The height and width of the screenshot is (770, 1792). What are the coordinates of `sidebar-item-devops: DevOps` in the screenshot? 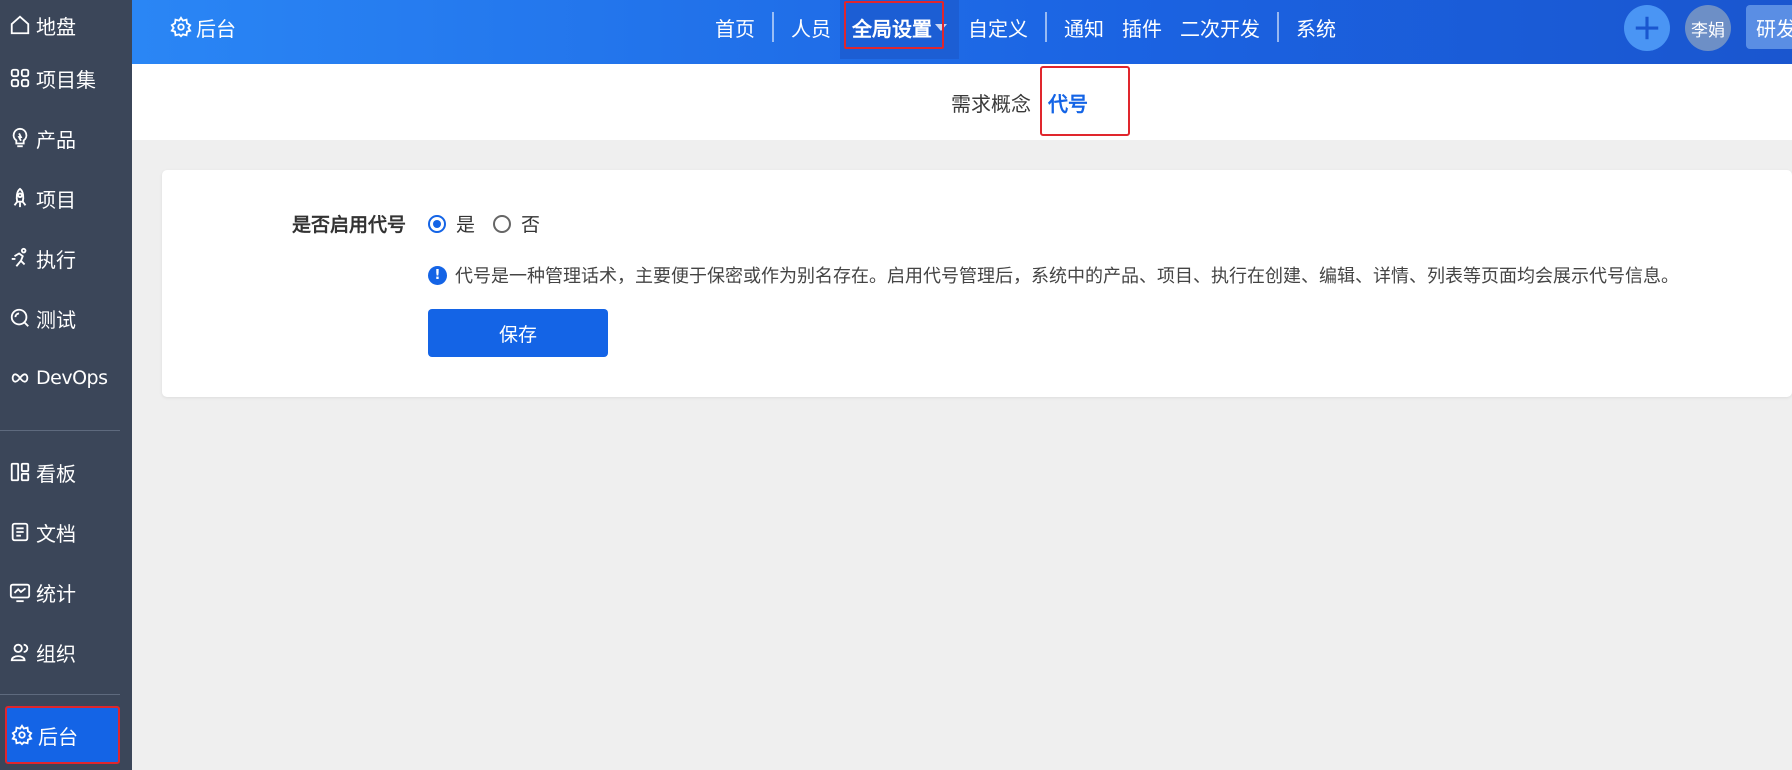 It's located at (66, 378).